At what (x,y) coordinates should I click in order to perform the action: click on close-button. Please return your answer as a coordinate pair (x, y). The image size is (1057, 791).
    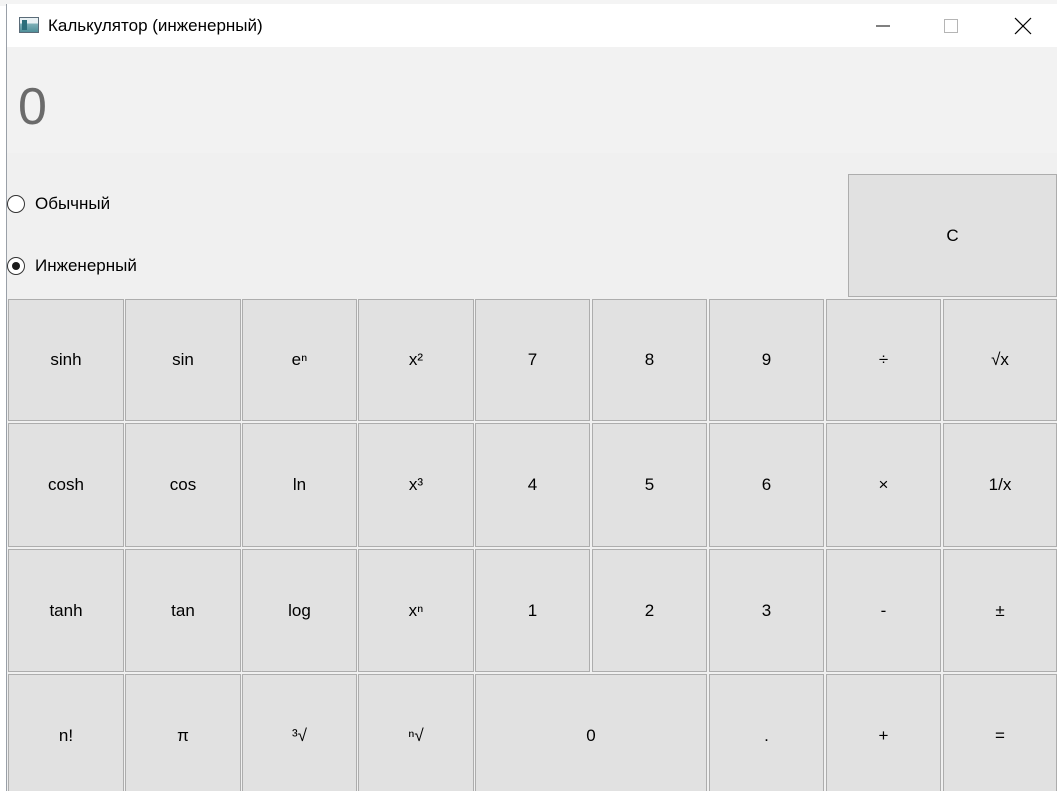
    Looking at the image, I should click on (1023, 25).